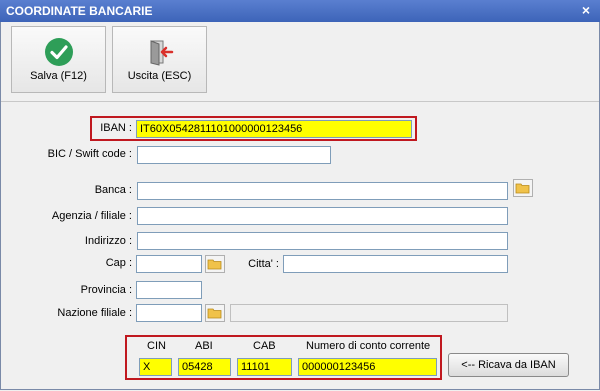  I want to click on provincia-field, so click(169, 290).